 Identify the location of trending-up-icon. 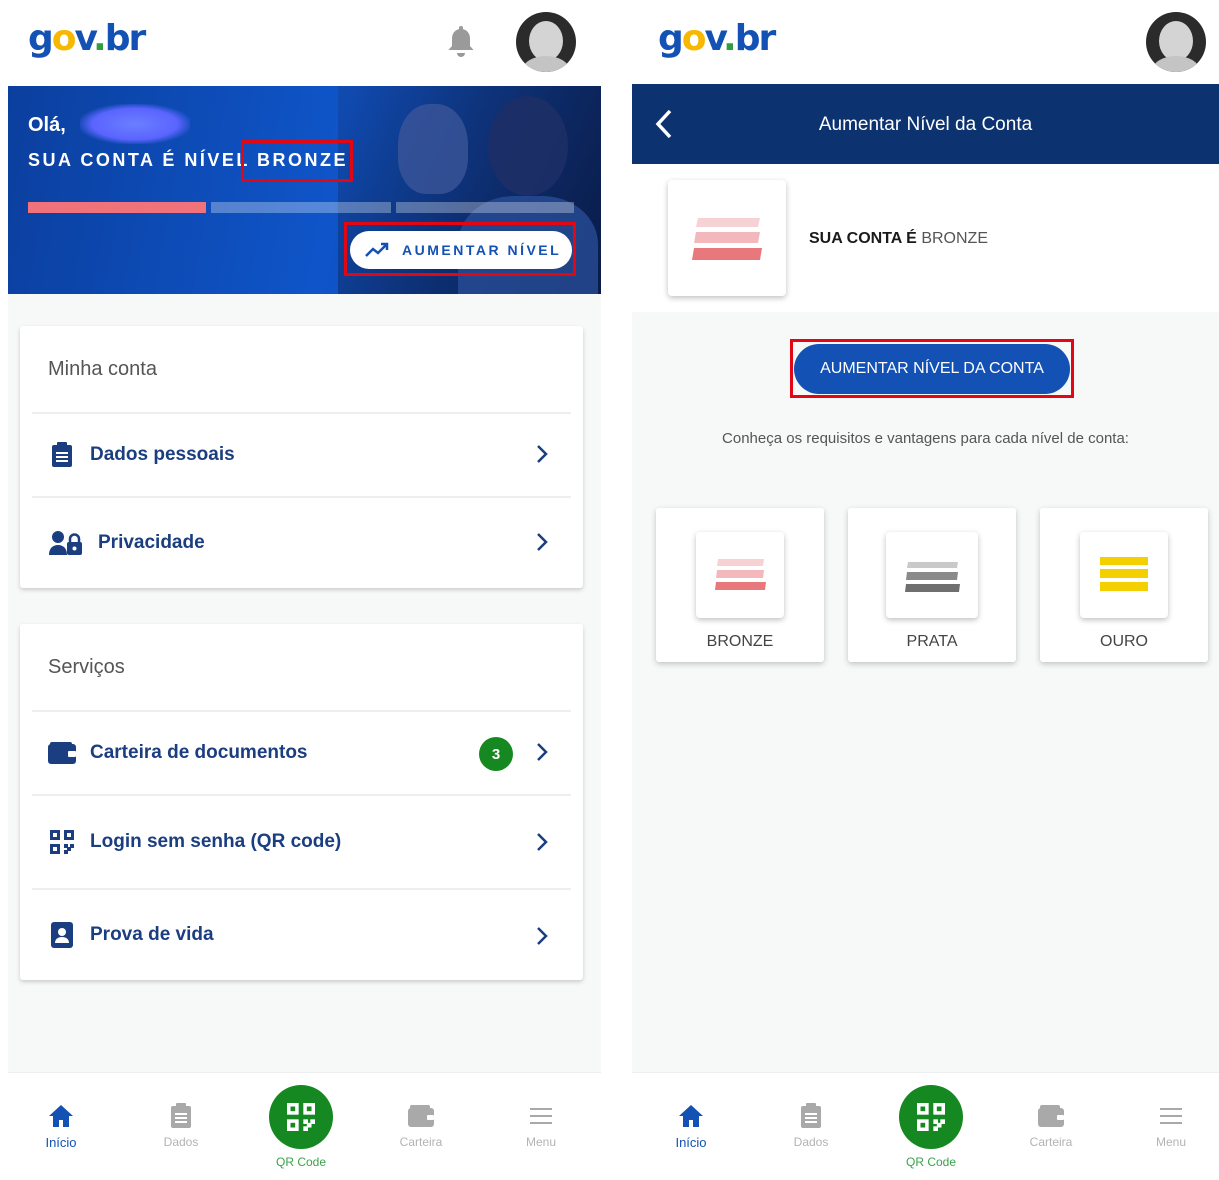
(377, 249).